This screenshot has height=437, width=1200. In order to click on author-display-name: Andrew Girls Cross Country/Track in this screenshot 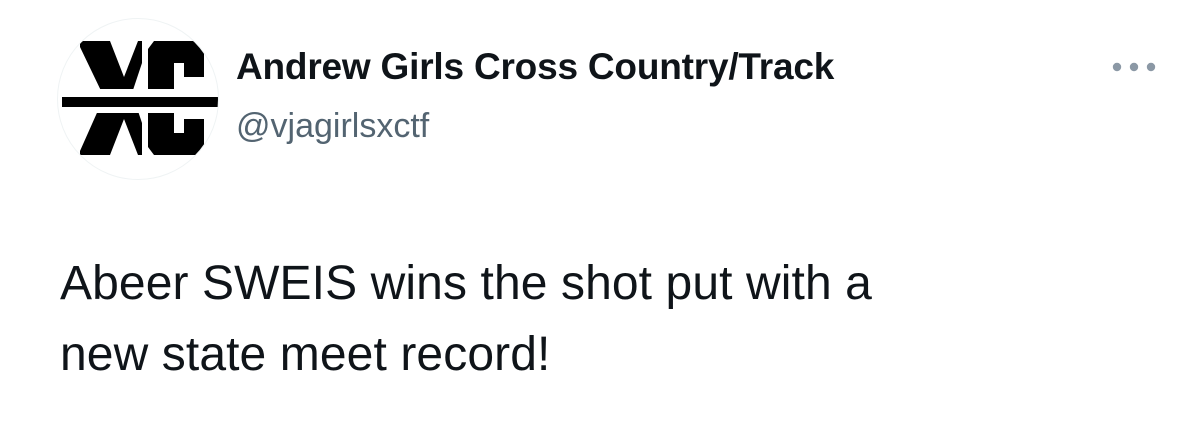, I will do `click(535, 67)`.